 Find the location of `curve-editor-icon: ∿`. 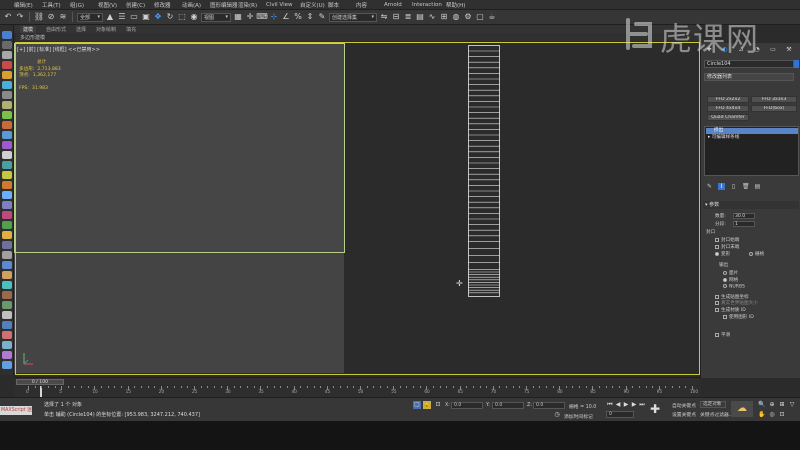

curve-editor-icon: ∿ is located at coordinates (432, 17).